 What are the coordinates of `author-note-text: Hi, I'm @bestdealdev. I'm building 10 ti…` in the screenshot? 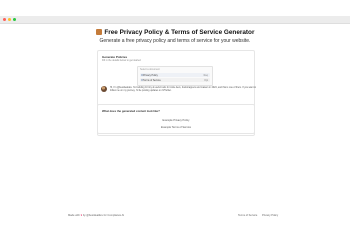 It's located at (183, 90).